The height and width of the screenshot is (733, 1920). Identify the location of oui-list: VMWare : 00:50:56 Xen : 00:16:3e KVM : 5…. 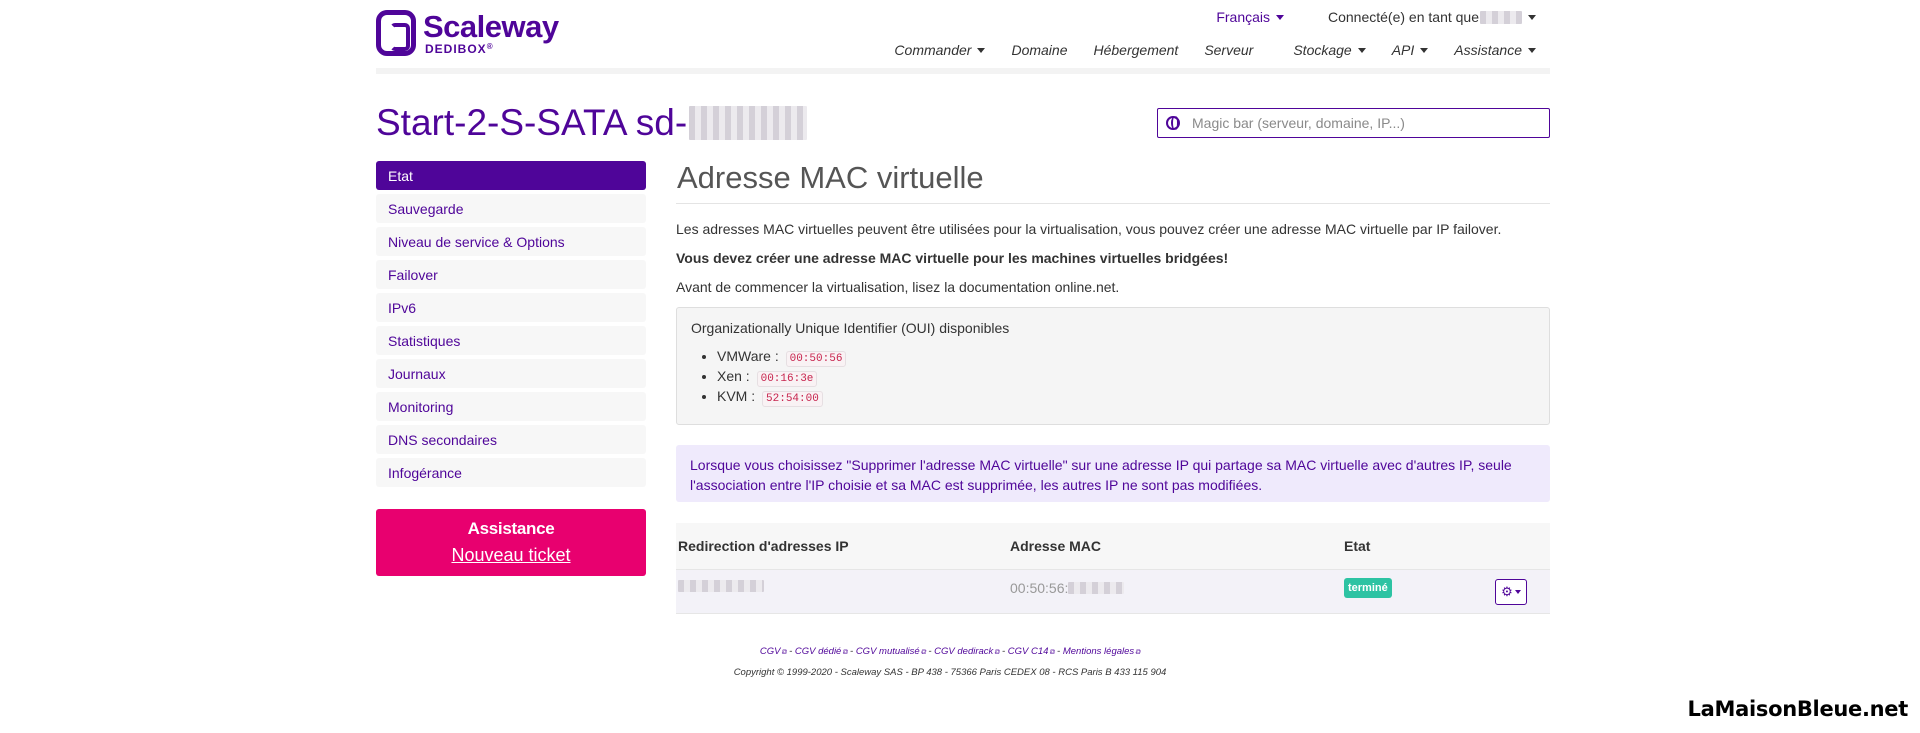
(1126, 376).